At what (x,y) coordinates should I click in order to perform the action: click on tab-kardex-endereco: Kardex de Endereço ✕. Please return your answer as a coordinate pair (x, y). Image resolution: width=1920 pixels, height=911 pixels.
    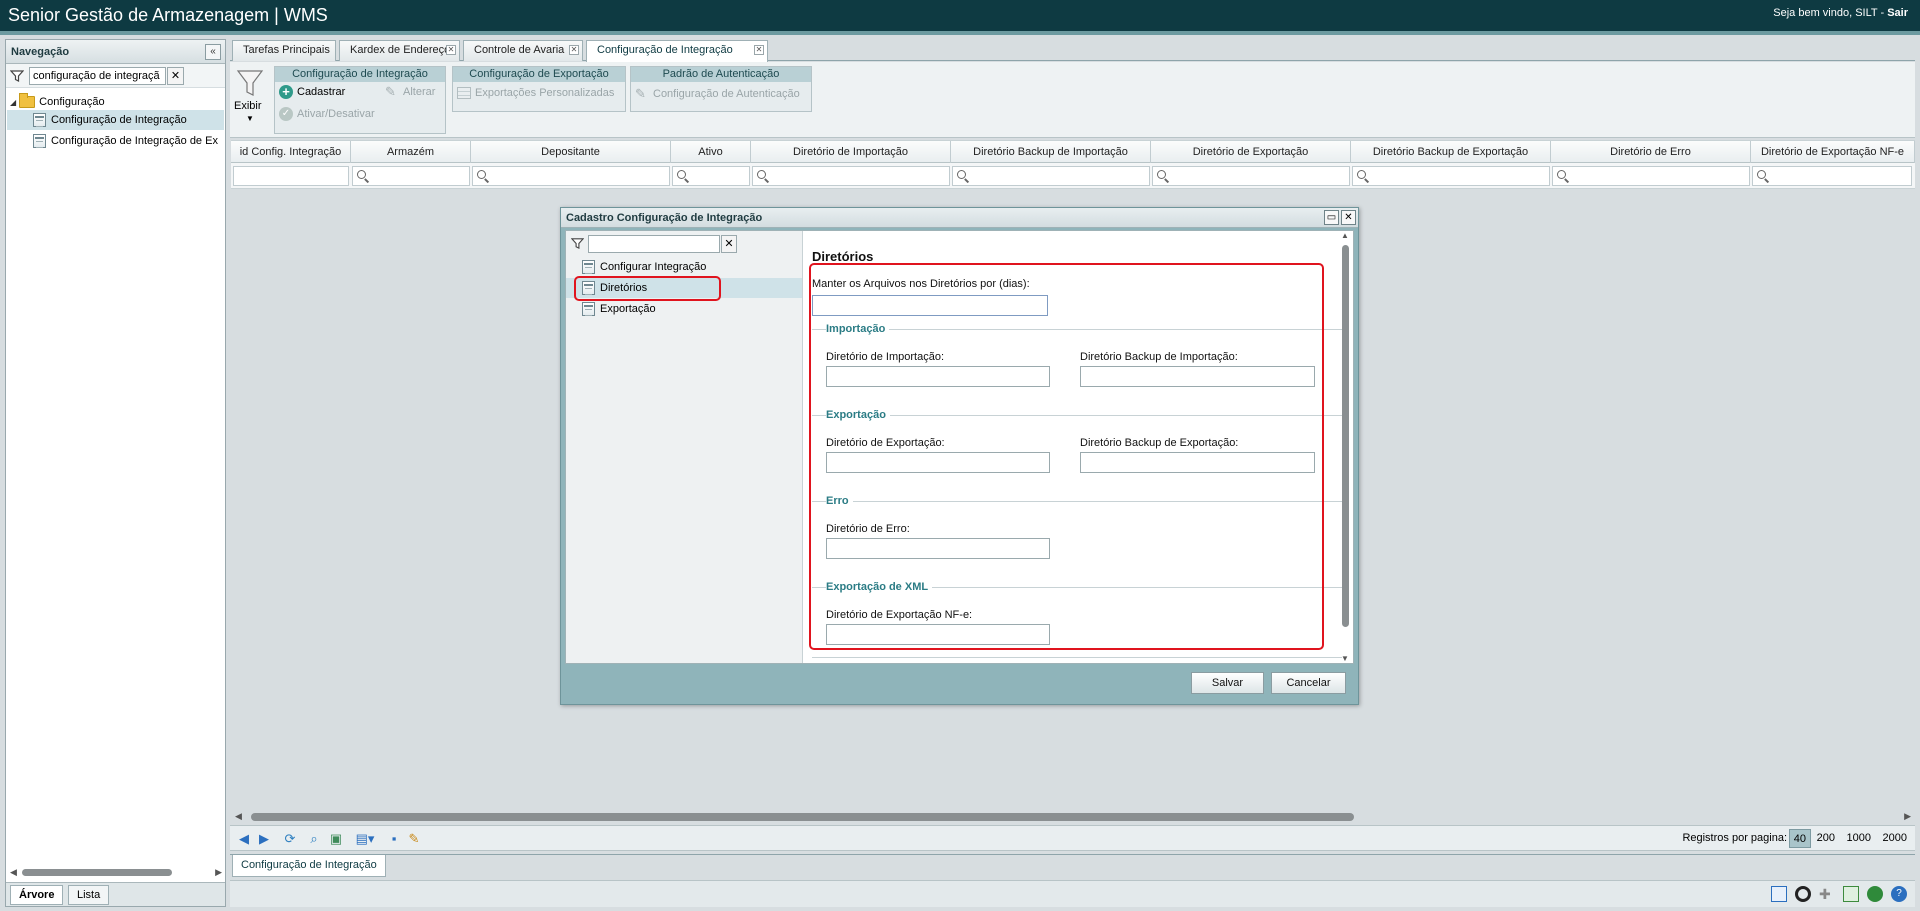
    Looking at the image, I should click on (399, 50).